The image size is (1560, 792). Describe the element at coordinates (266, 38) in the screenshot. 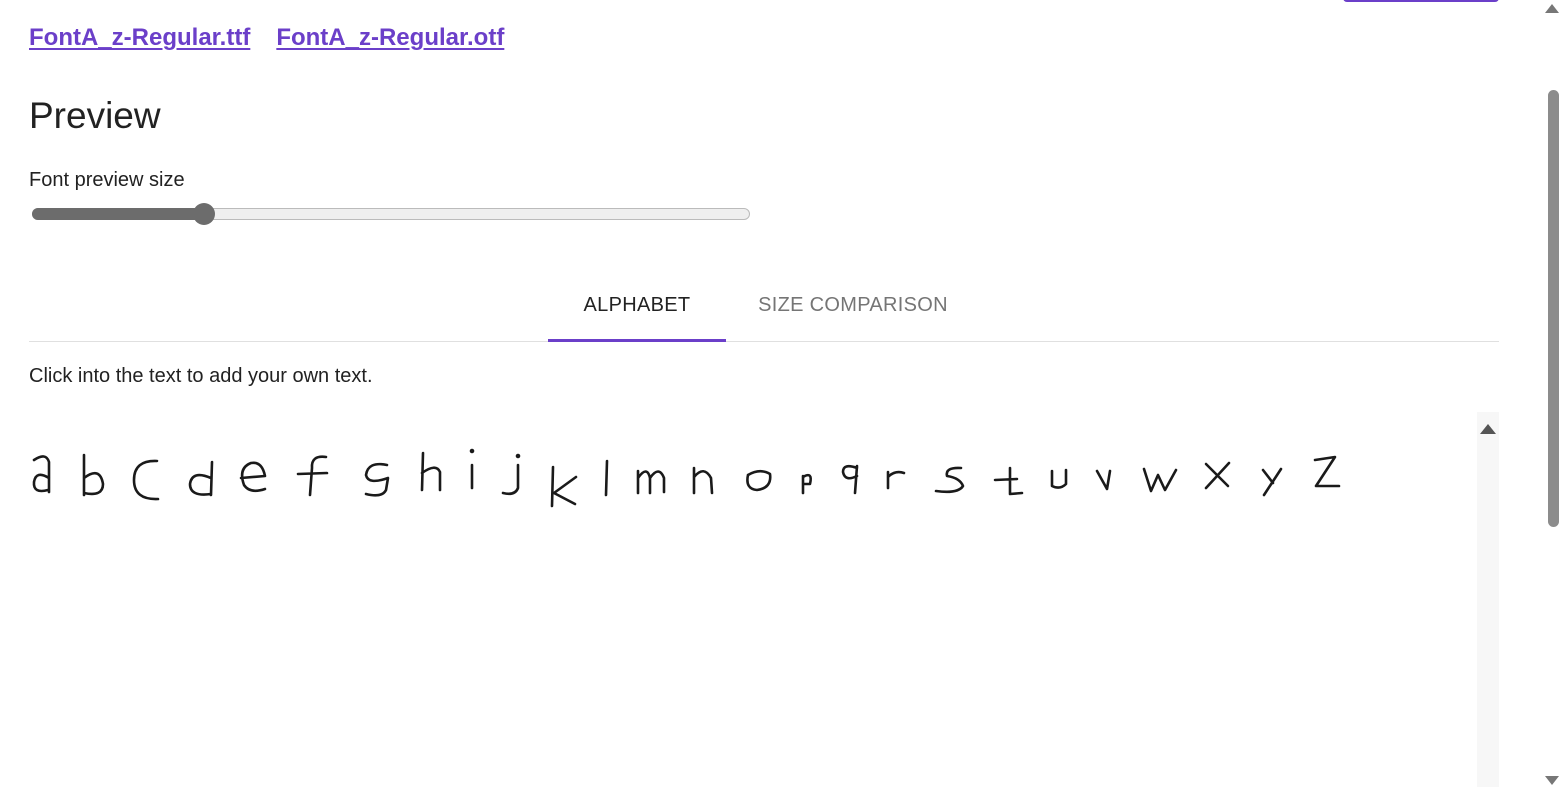

I see `download-links: FontA_z-Regular.ttf FontA_z-Regular.otf` at that location.